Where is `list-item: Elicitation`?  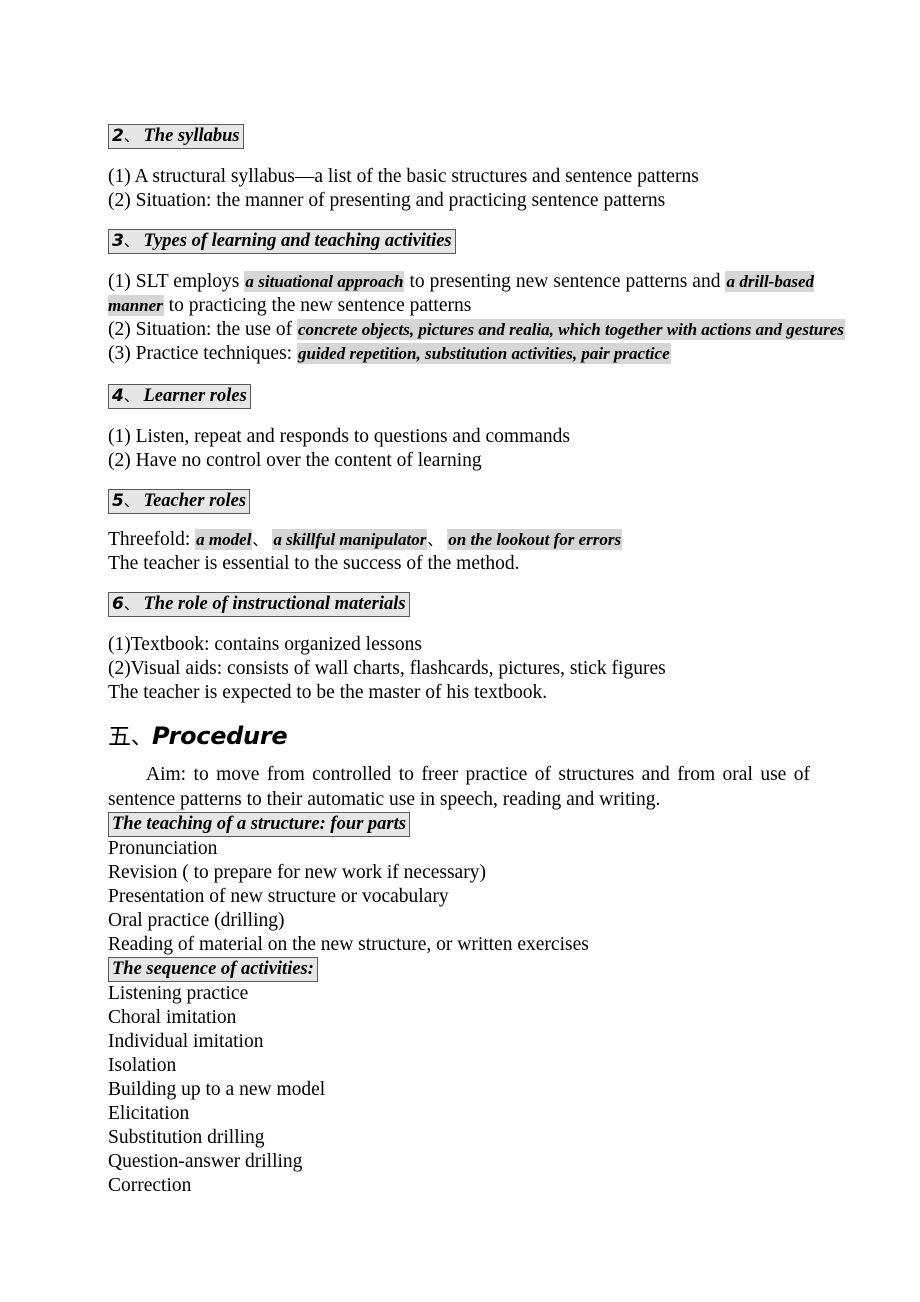 list-item: Elicitation is located at coordinates (149, 1113).